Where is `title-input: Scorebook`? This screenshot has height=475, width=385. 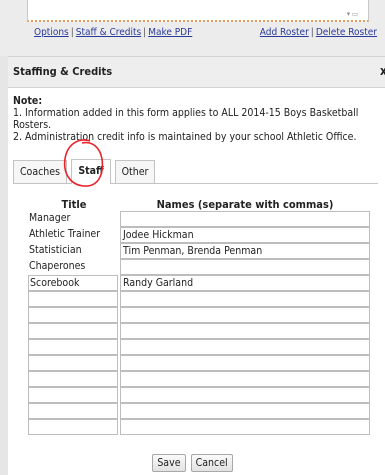 title-input: Scorebook is located at coordinates (73, 283).